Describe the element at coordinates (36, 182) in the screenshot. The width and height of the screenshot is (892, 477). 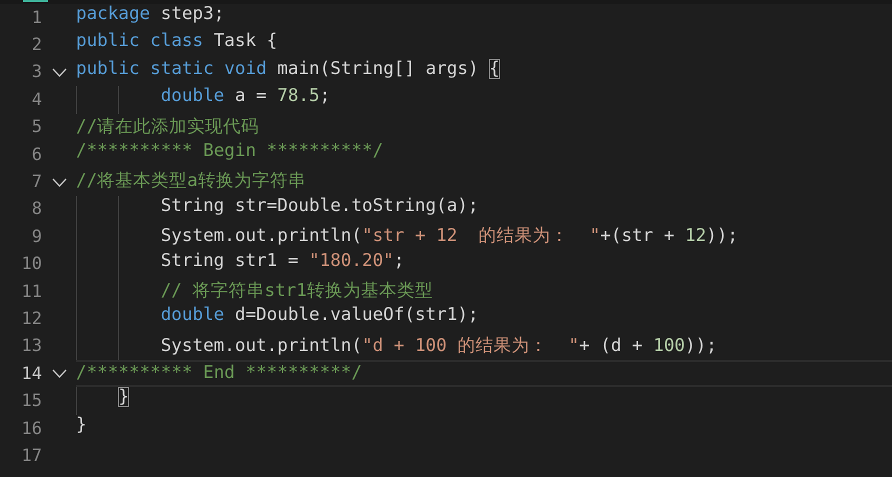
I see `line-number: 7` at that location.